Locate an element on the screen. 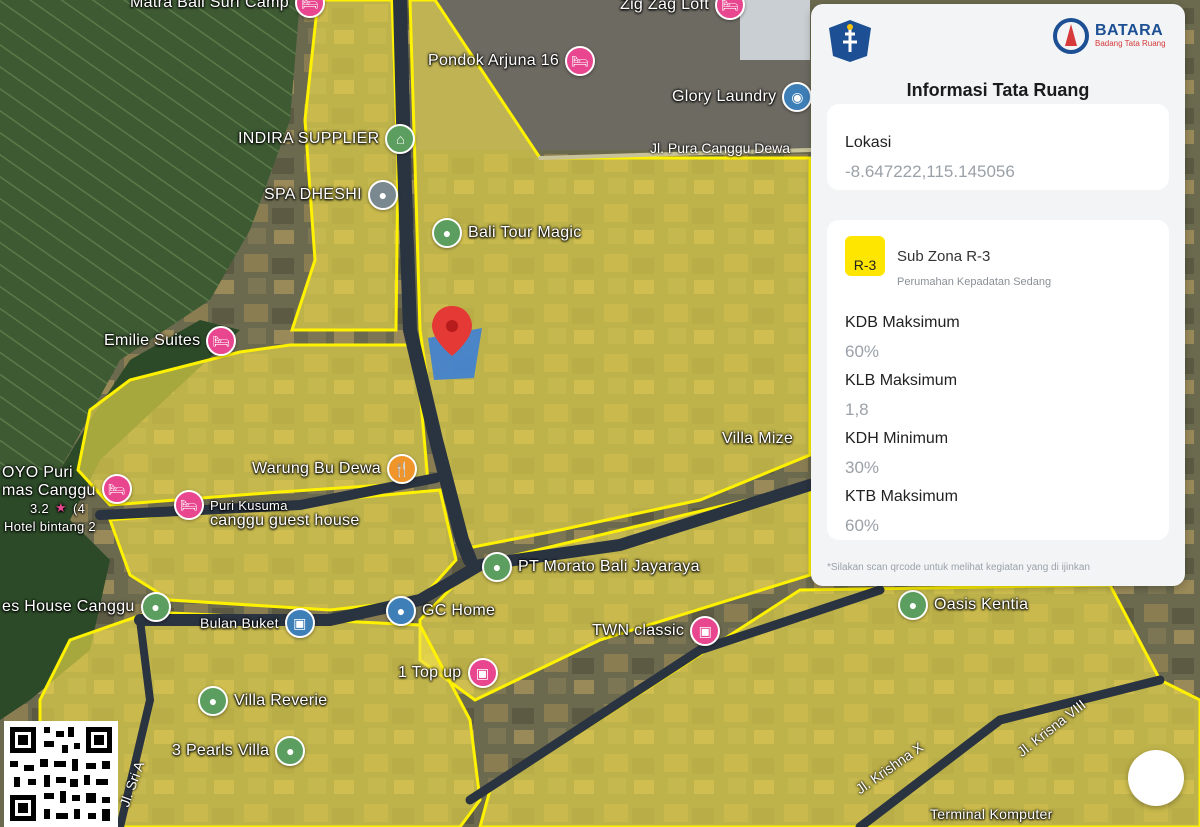 The width and height of the screenshot is (1200, 827). poi-morato: ● PT Morato Bali Jayaraya is located at coordinates (591, 567).